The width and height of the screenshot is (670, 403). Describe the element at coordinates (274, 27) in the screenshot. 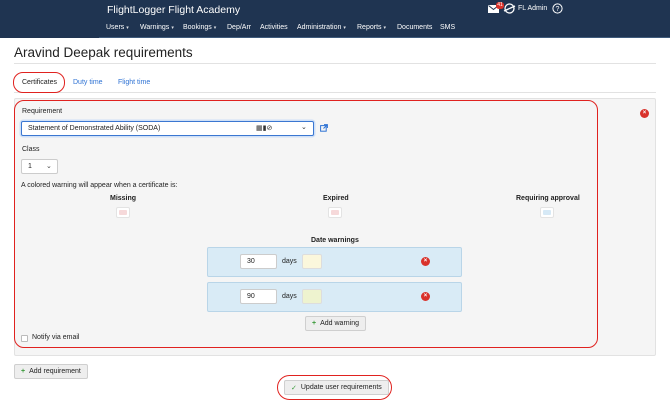

I see `nav-activities: Activities` at that location.